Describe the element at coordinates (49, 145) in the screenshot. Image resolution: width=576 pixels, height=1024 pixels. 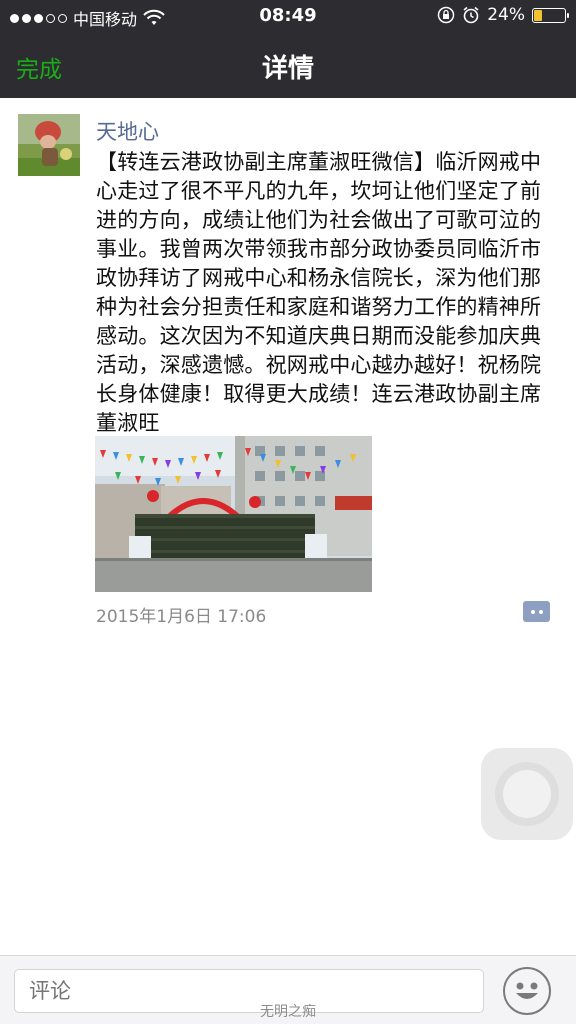
I see `avatar` at that location.